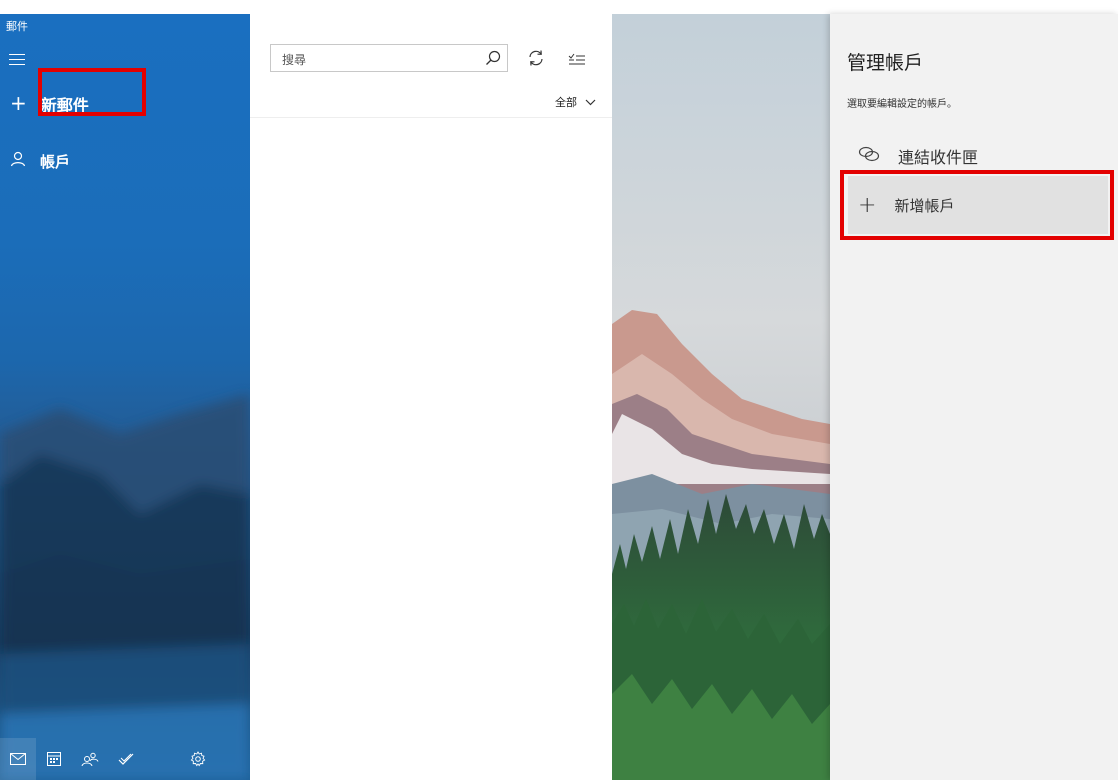  I want to click on calendar-switch-button, so click(54, 759).